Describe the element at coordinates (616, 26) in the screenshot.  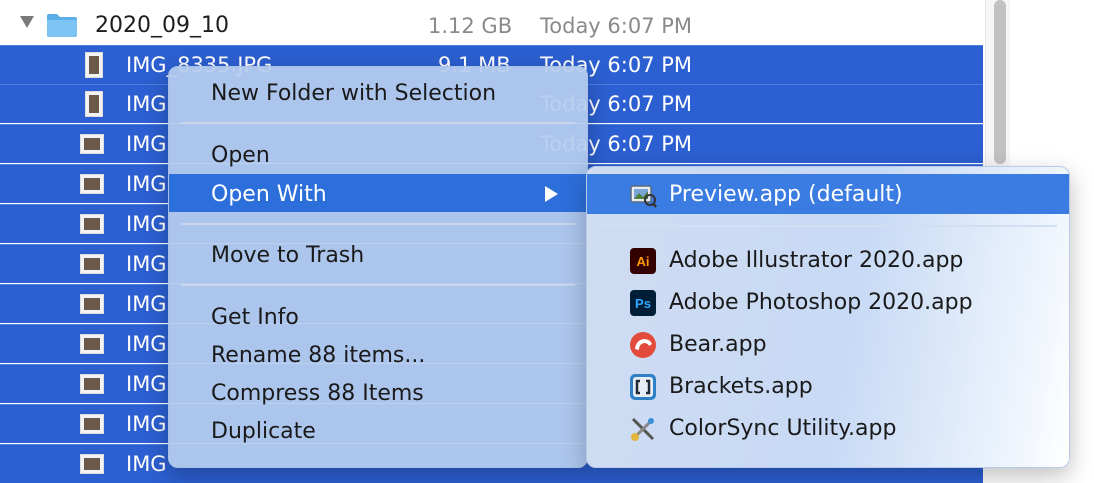
I see `folder-date: Today 6:07 PM` at that location.